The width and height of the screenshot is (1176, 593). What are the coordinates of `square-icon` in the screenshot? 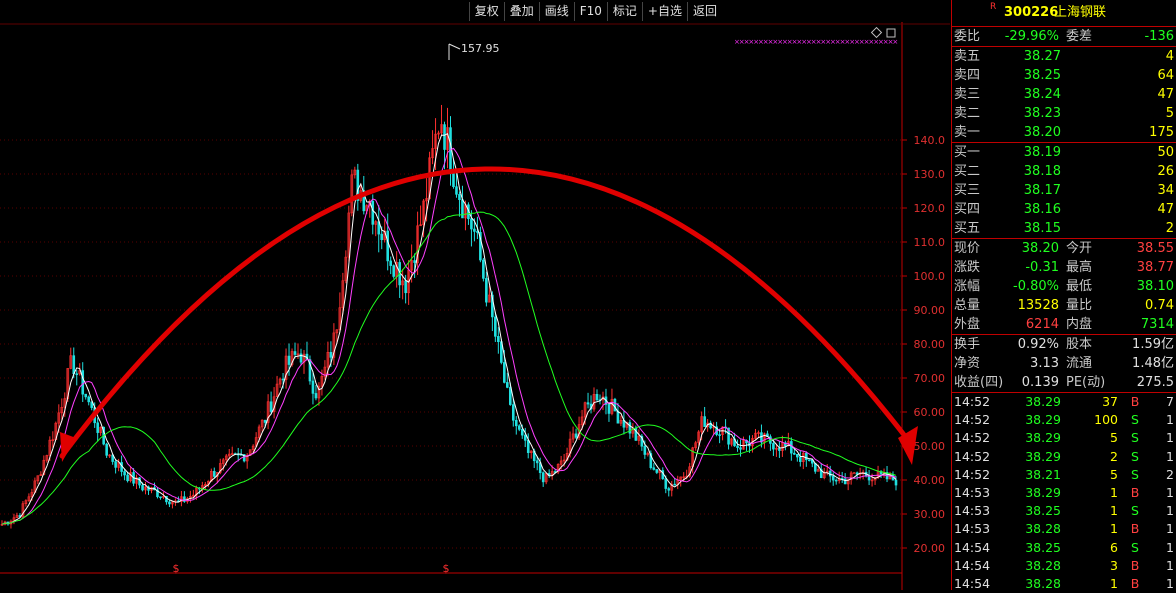 It's located at (891, 33).